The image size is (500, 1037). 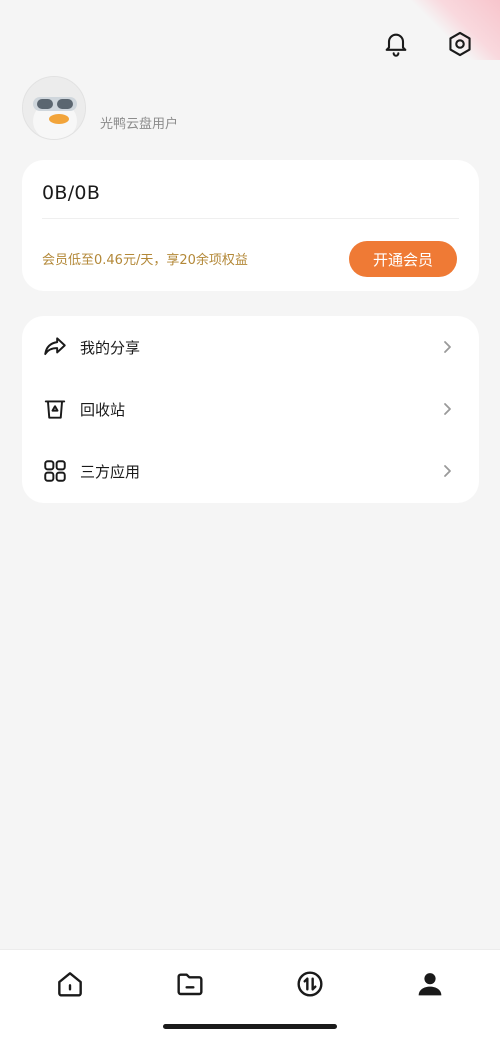 What do you see at coordinates (100, 108) in the screenshot?
I see `profile-header: 光鸭云盘用户` at bounding box center [100, 108].